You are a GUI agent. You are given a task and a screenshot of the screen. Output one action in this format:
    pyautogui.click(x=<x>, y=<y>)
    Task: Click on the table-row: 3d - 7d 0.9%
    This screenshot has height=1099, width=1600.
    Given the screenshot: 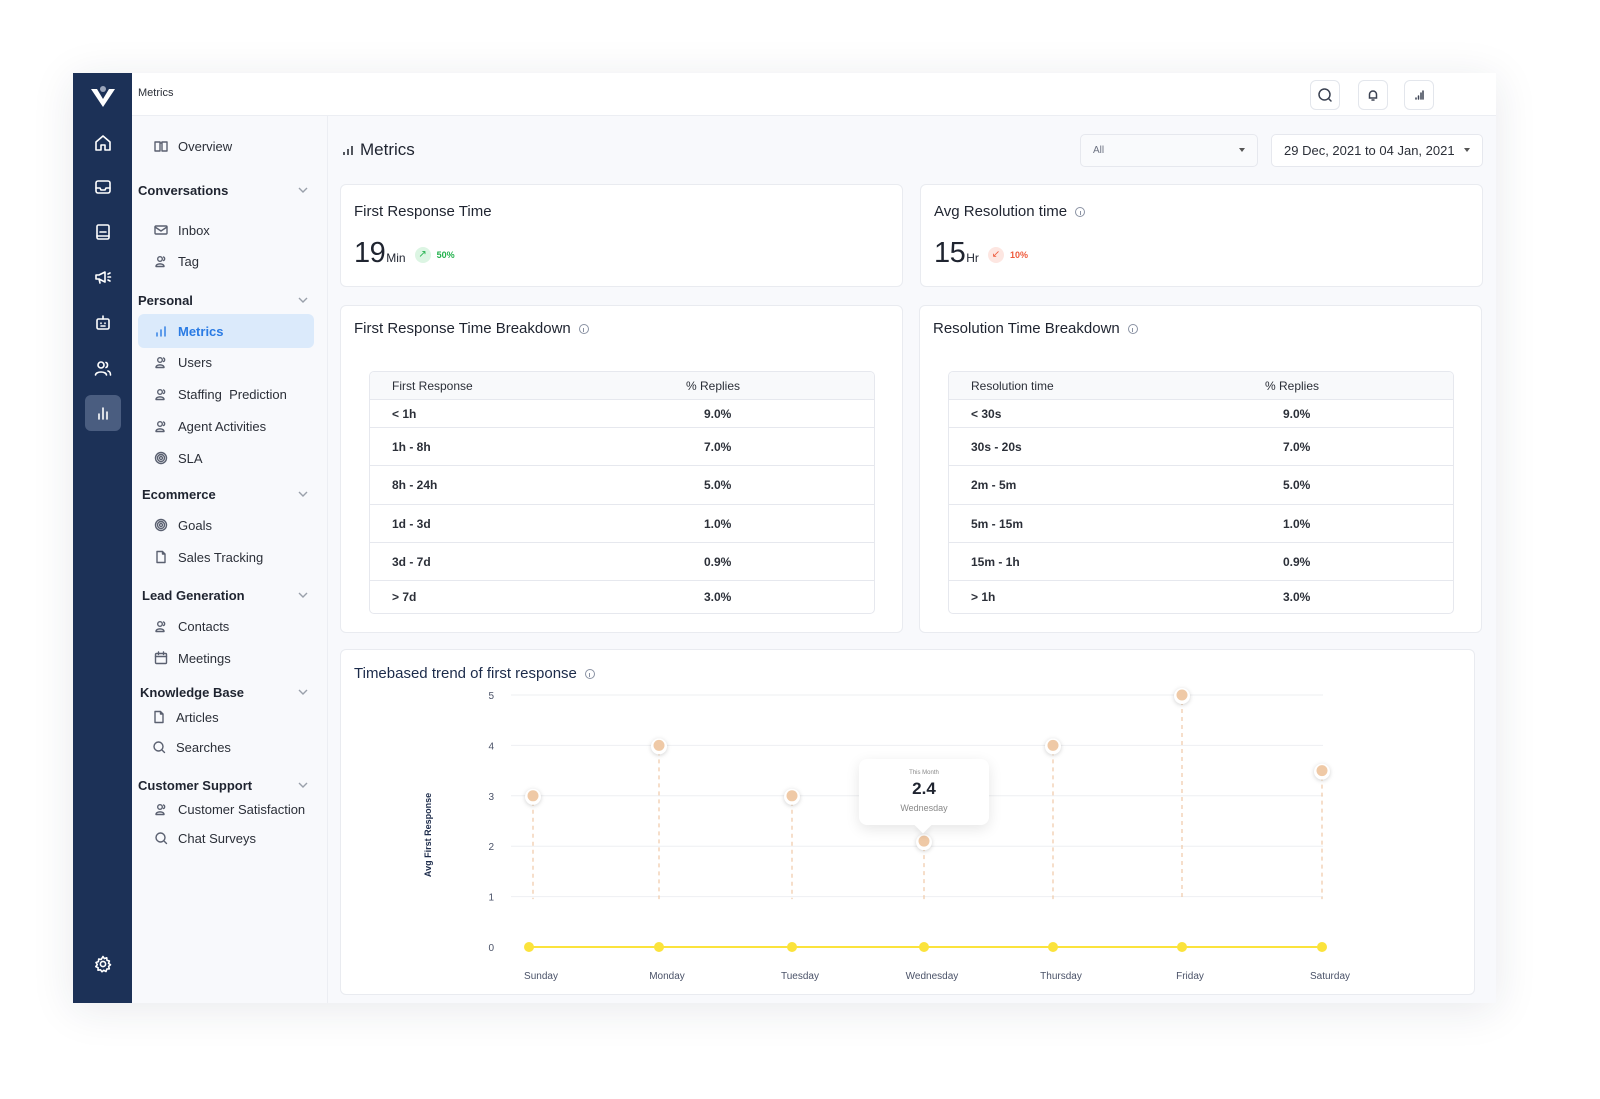 What is the action you would take?
    pyautogui.click(x=622, y=562)
    